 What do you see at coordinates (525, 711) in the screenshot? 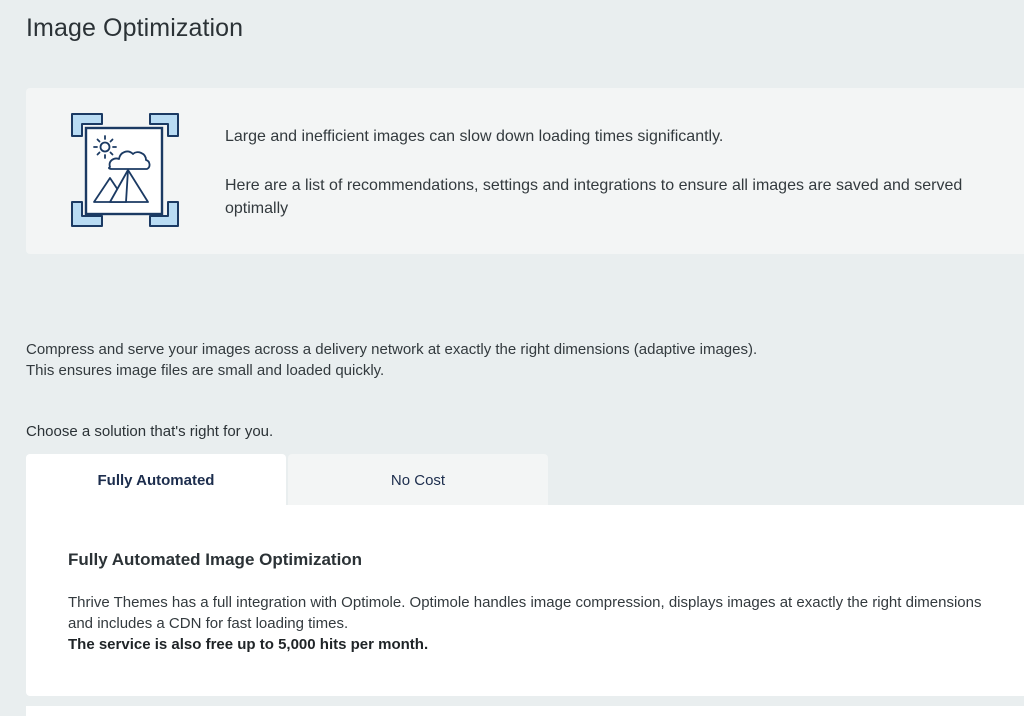
I see `next-panel-edge` at bounding box center [525, 711].